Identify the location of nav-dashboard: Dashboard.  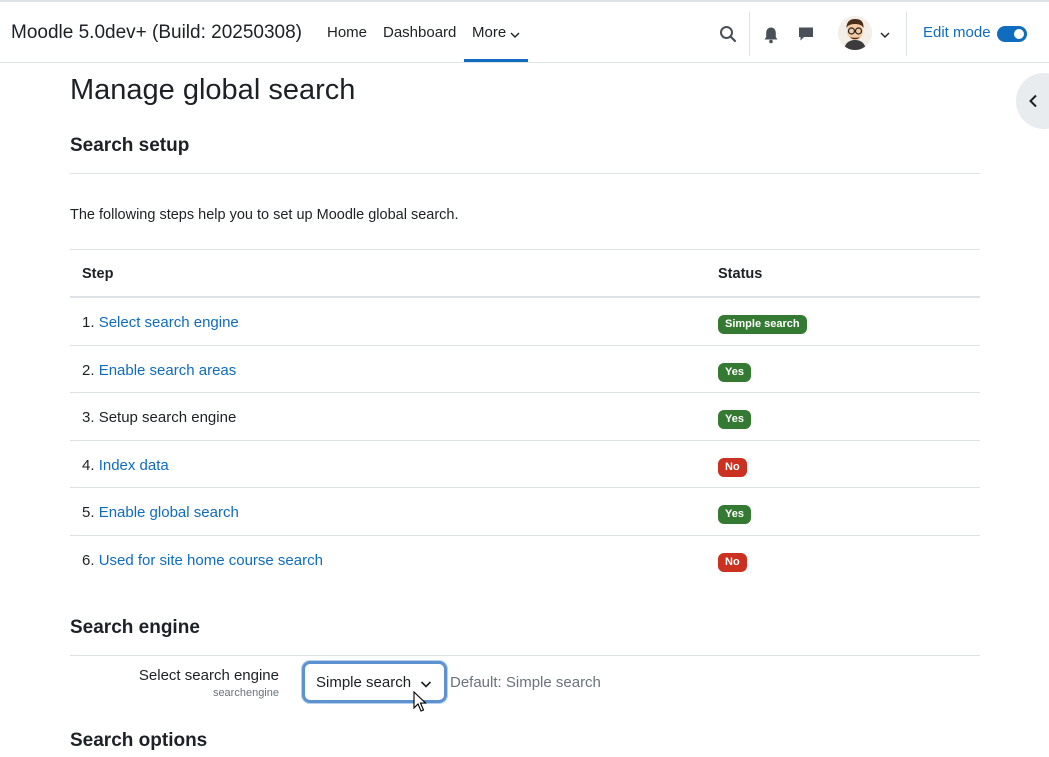
(419, 32).